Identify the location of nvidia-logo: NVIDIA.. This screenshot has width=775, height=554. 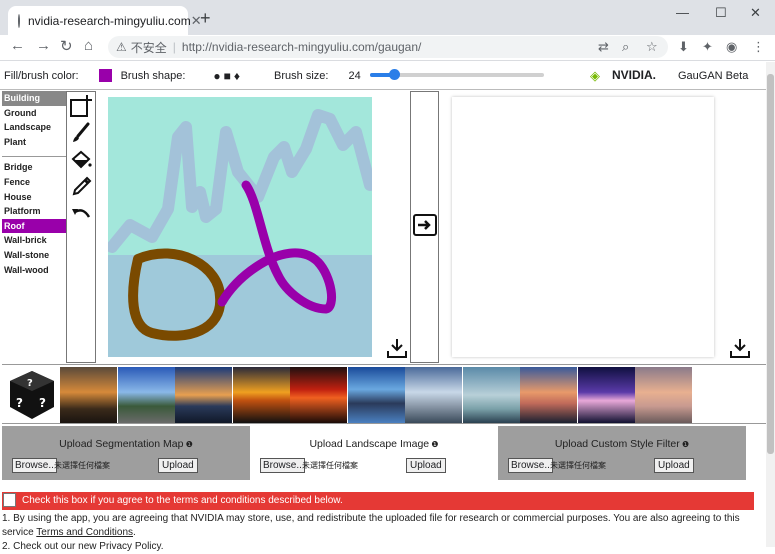
(634, 75).